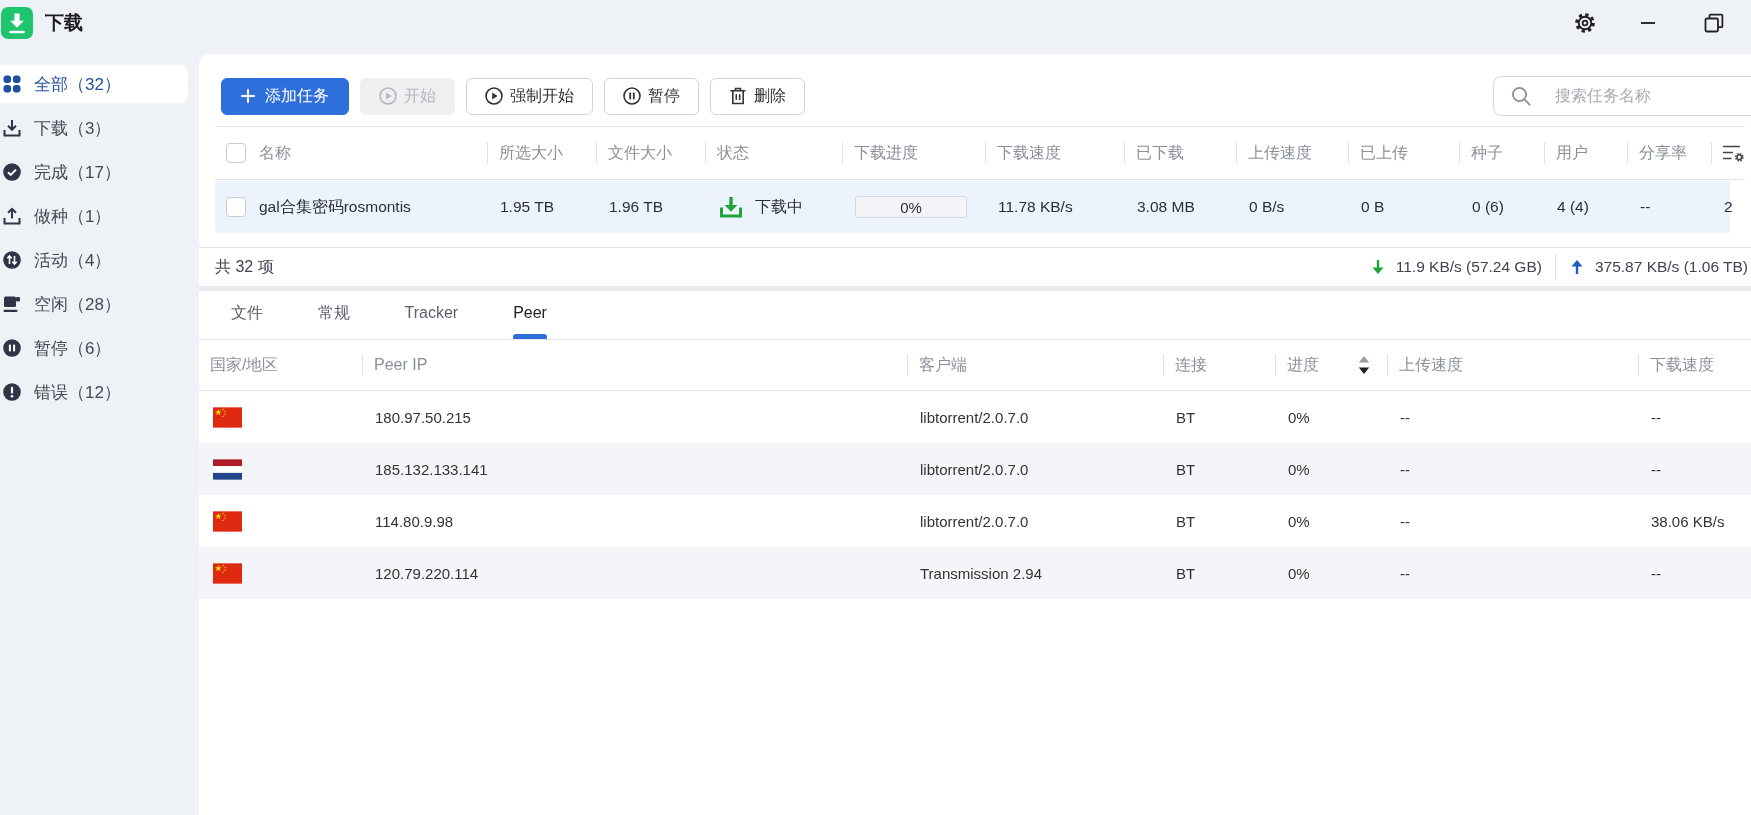 The width and height of the screenshot is (1751, 815). What do you see at coordinates (275, 153) in the screenshot?
I see `column-header: 名称` at bounding box center [275, 153].